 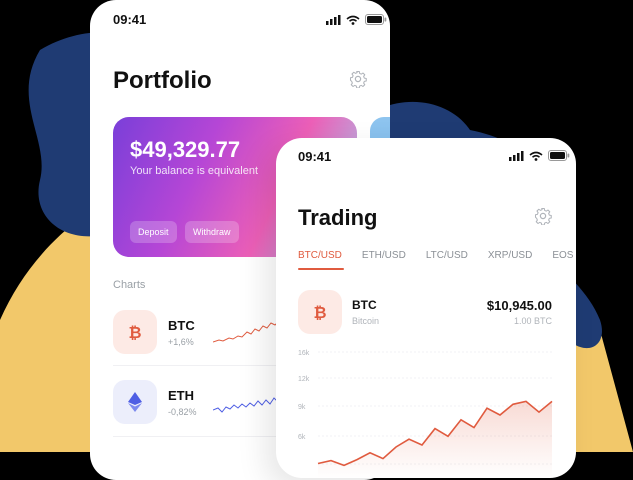 I want to click on status-bar: 09:41, so click(x=240, y=20).